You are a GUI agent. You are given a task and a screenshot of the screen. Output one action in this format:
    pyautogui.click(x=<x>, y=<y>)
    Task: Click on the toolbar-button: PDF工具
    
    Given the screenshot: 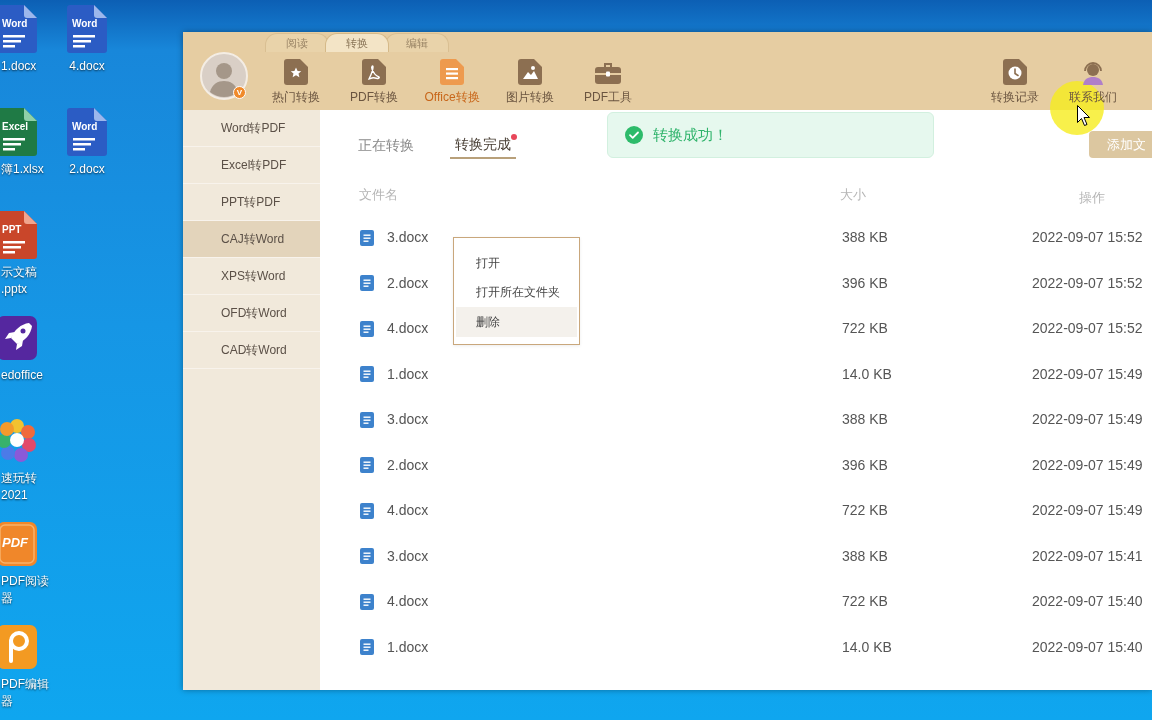 What is the action you would take?
    pyautogui.click(x=608, y=78)
    